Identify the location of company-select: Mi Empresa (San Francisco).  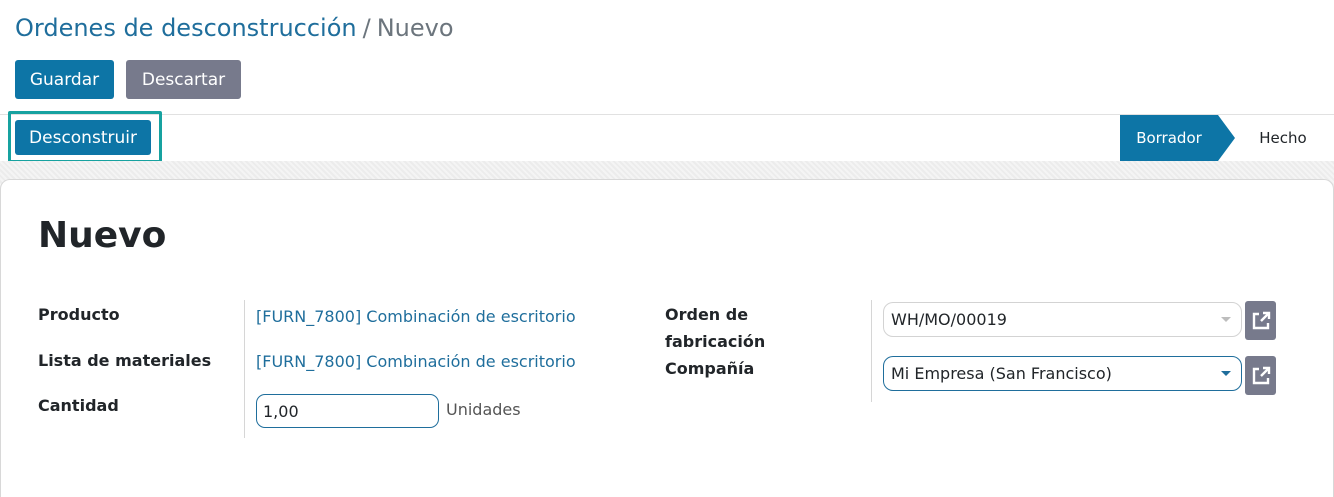
(1062, 373).